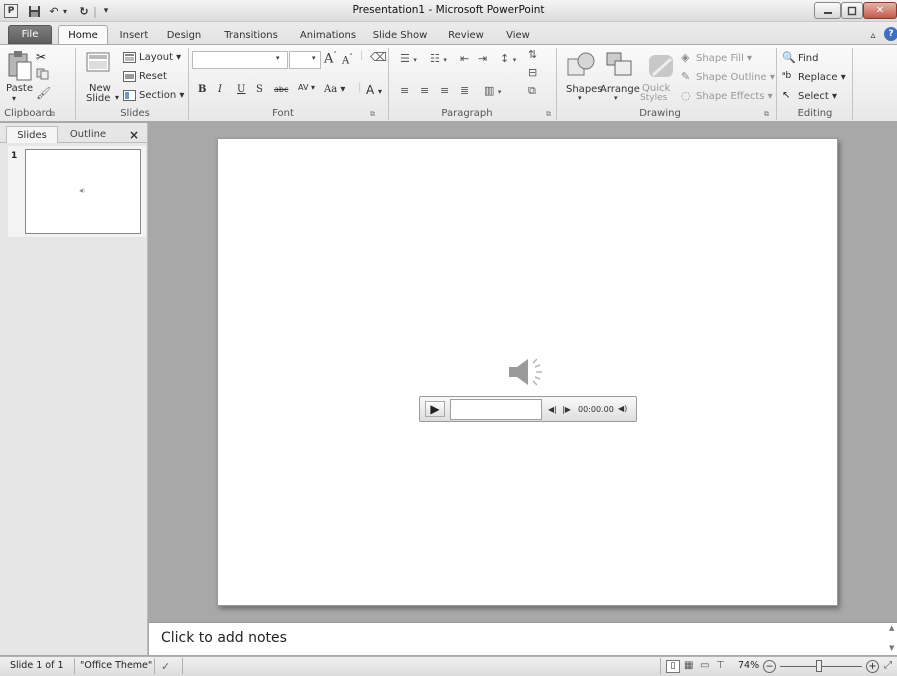 Image resolution: width=897 pixels, height=676 pixels. I want to click on underline-button: U, so click(241, 89).